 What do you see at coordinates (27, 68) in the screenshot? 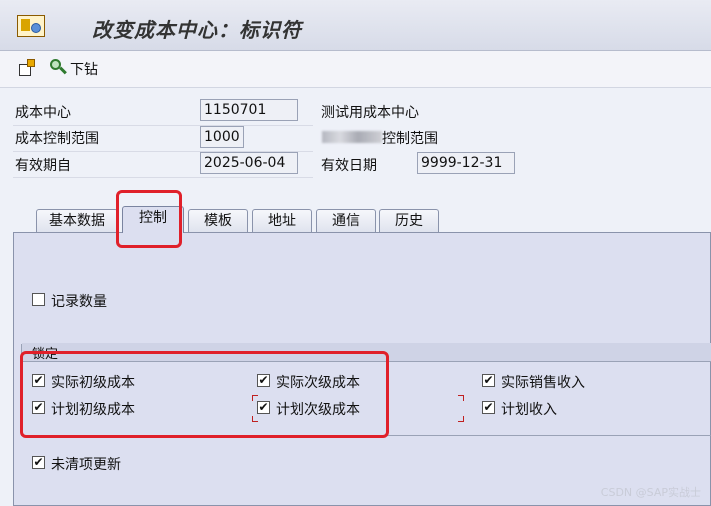
I see `other-object-icon` at bounding box center [27, 68].